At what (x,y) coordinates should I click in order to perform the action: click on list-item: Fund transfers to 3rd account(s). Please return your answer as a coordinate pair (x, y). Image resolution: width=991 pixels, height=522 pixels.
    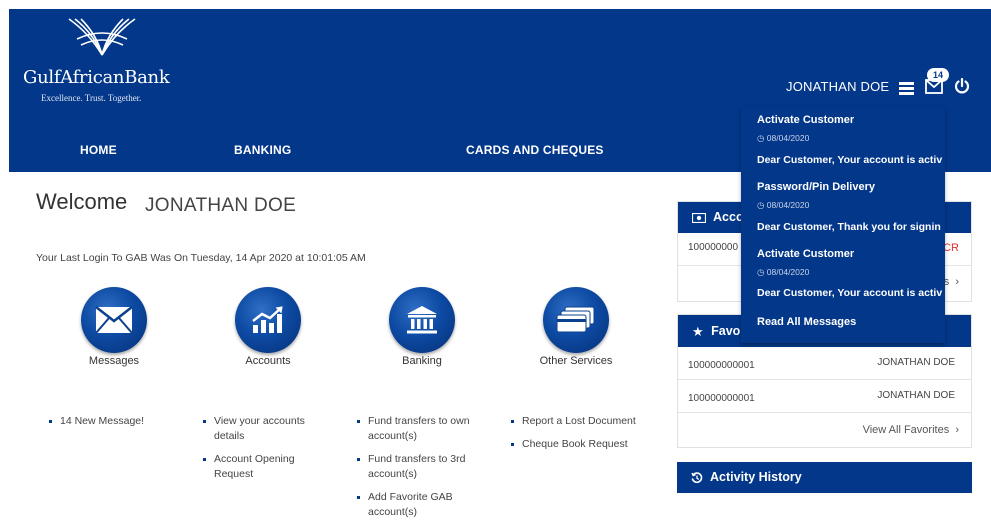
    Looking at the image, I should click on (422, 467).